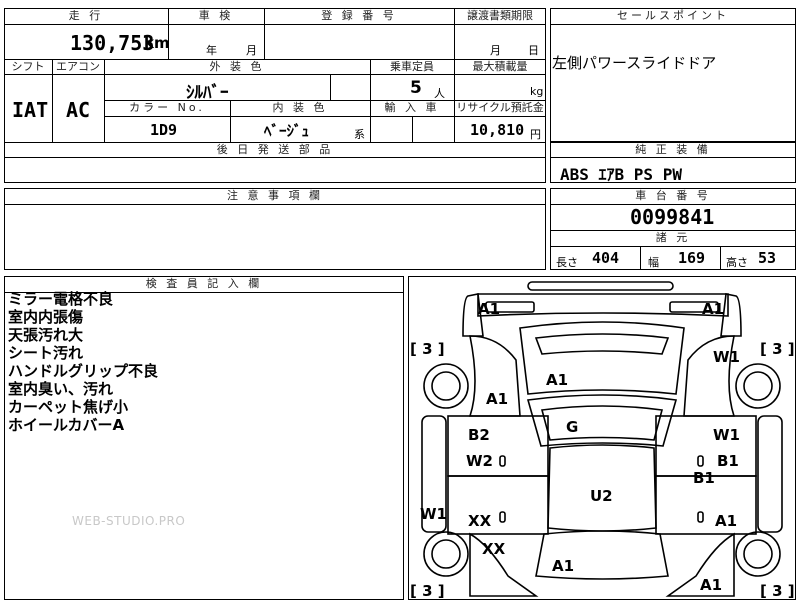 The width and height of the screenshot is (800, 600). I want to click on inspector-note: ハンドルグリップ不良, so click(83, 371).